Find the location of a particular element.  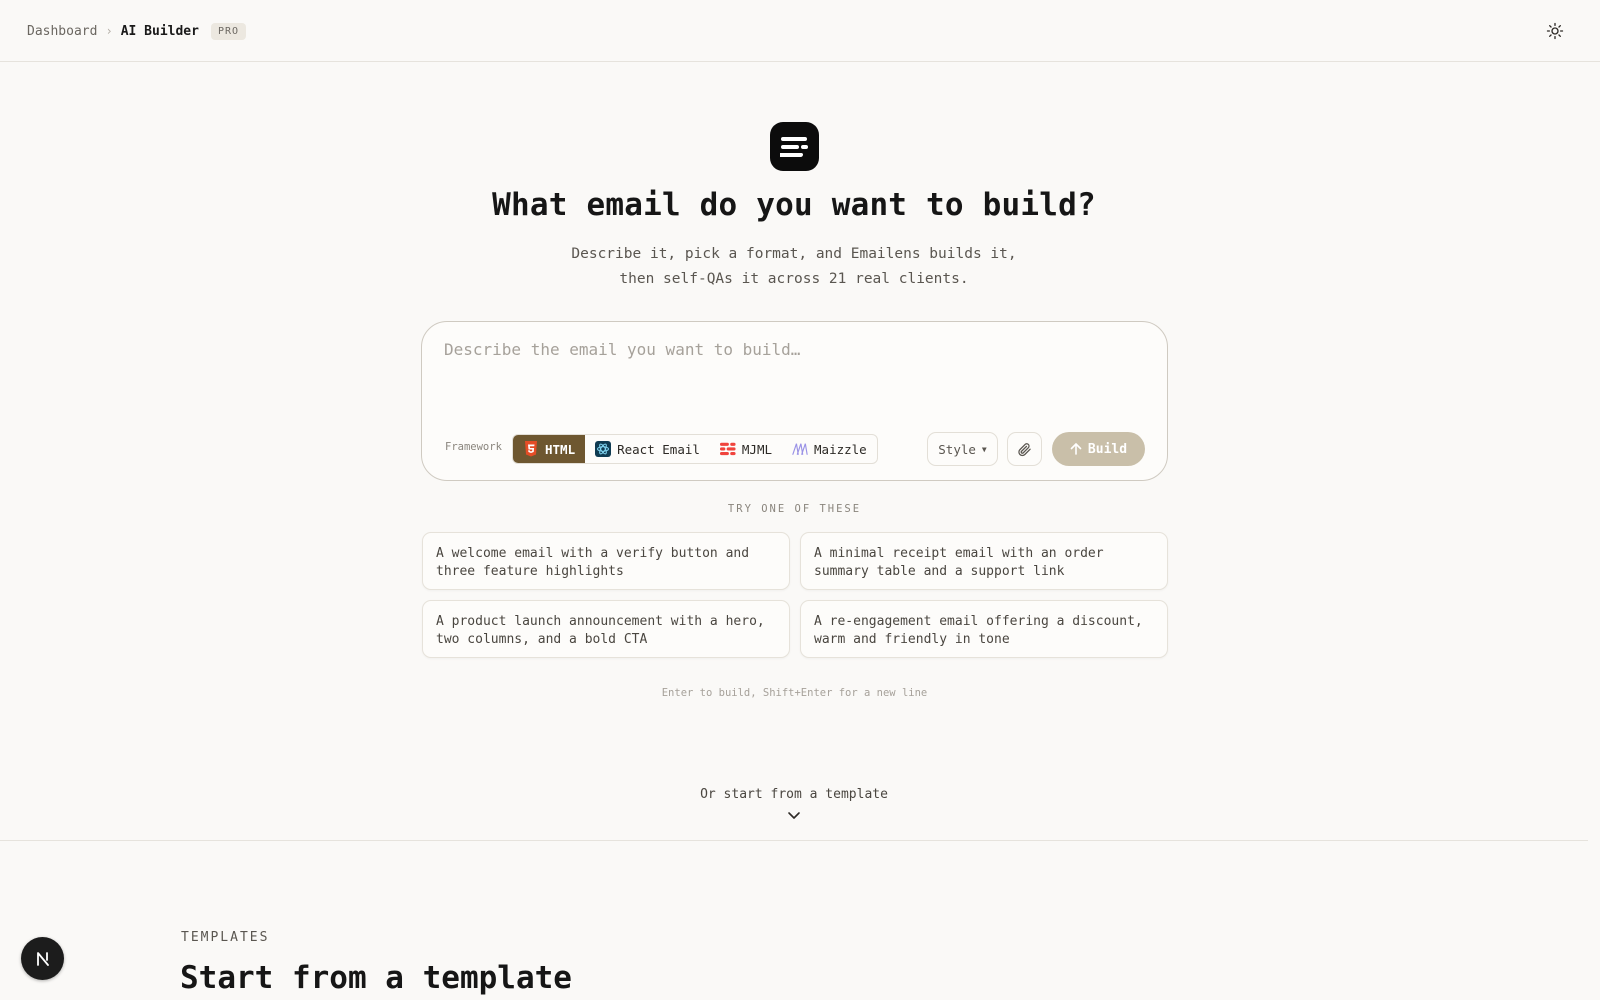

top-bar: Dashboard › AI Builder PRO is located at coordinates (800, 31).